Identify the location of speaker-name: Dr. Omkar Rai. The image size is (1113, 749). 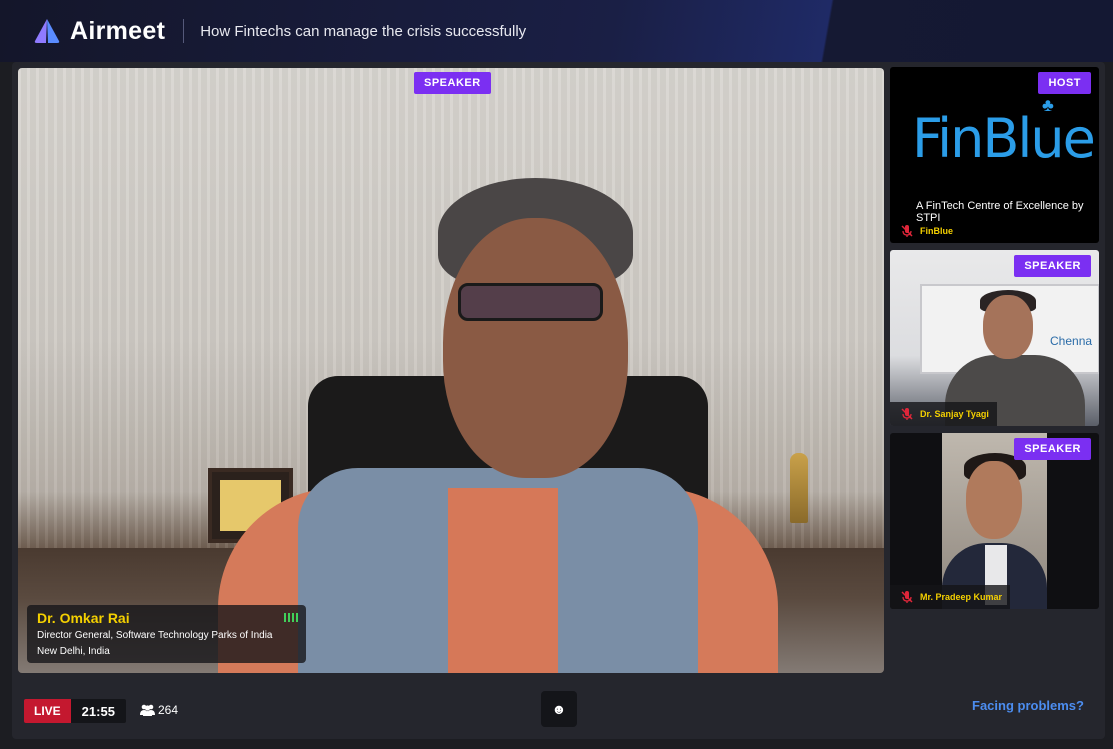
(83, 618).